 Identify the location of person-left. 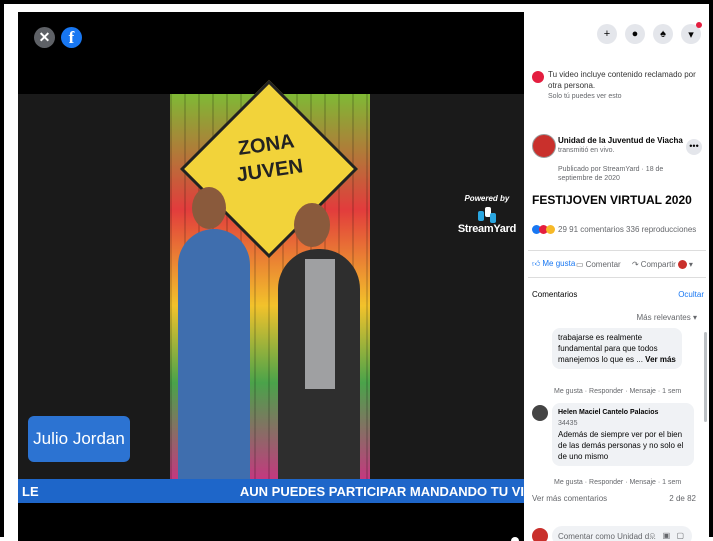
(214, 354).